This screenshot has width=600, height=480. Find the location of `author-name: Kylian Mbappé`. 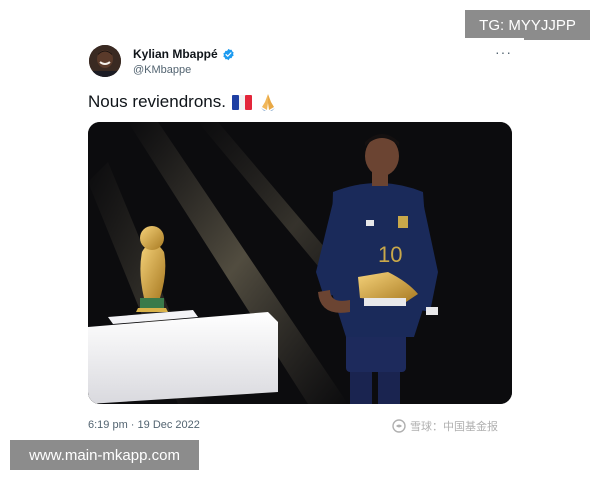

author-name: Kylian Mbappé is located at coordinates (184, 54).